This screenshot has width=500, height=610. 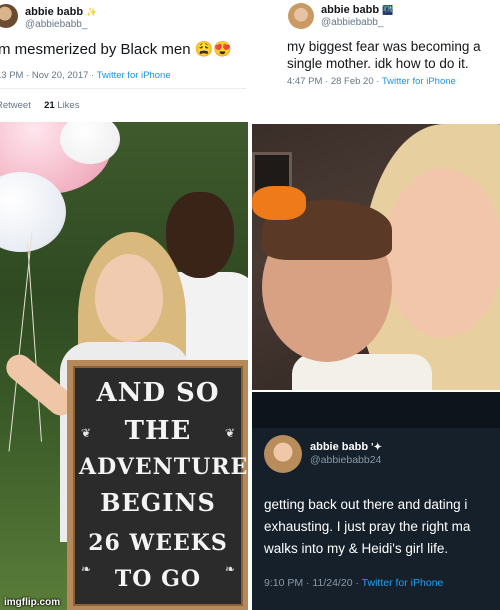 I want to click on panel-gap, so click(x=375, y=108).